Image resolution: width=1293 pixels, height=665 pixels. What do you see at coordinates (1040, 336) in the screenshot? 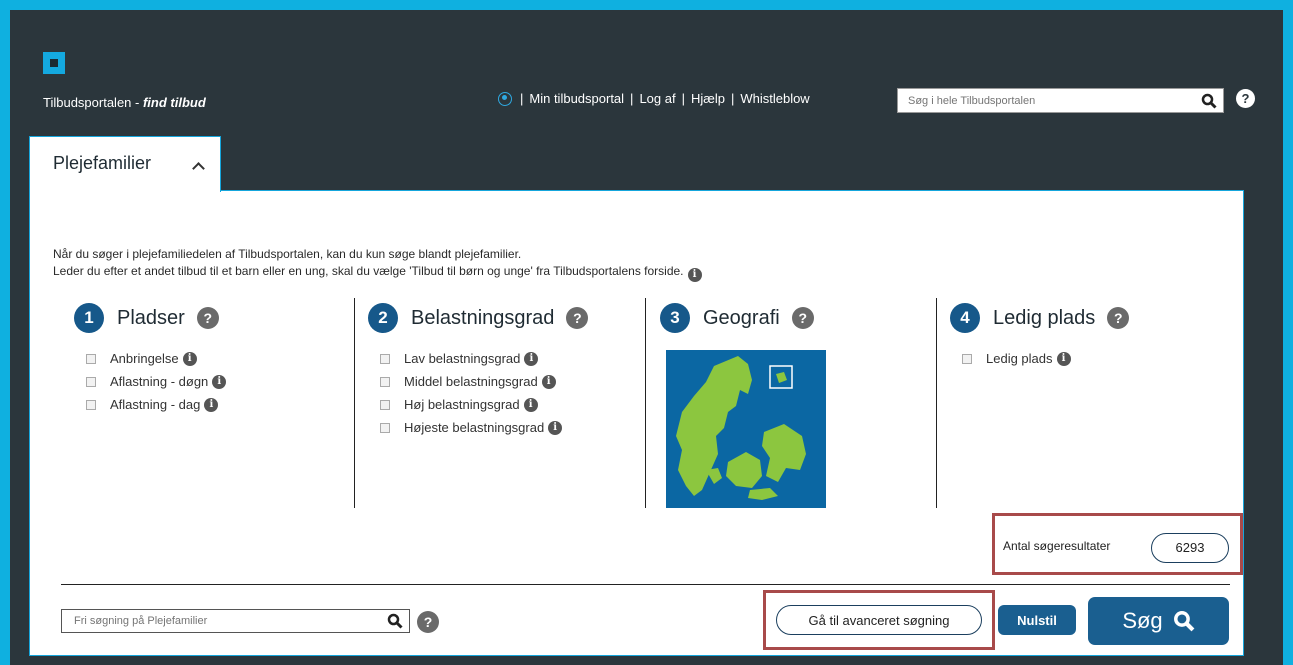
I see `filter-ledig-plads: 4 Ledig plads ? Ledig plads i` at bounding box center [1040, 336].